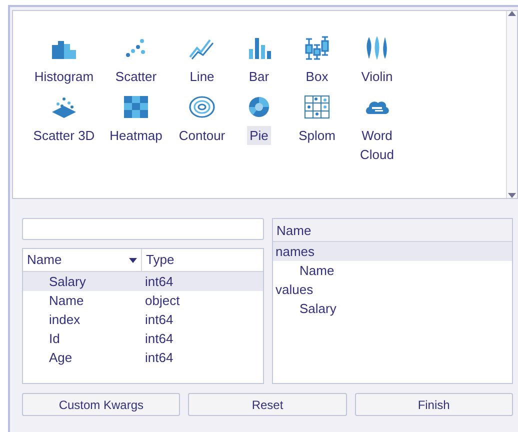  I want to click on chart-type-label: Scatter, so click(136, 76).